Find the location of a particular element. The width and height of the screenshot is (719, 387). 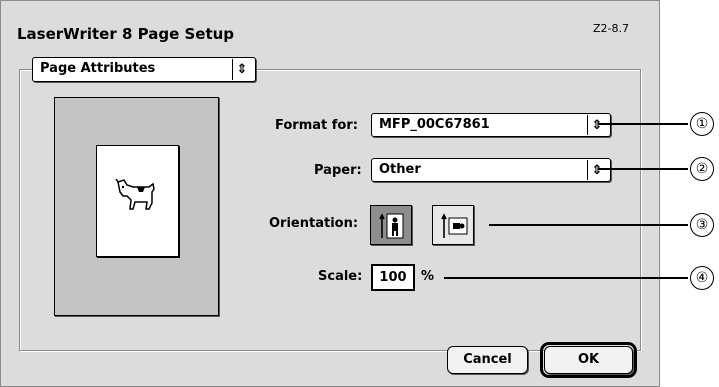

version-label: Z2-8.7 is located at coordinates (611, 28).